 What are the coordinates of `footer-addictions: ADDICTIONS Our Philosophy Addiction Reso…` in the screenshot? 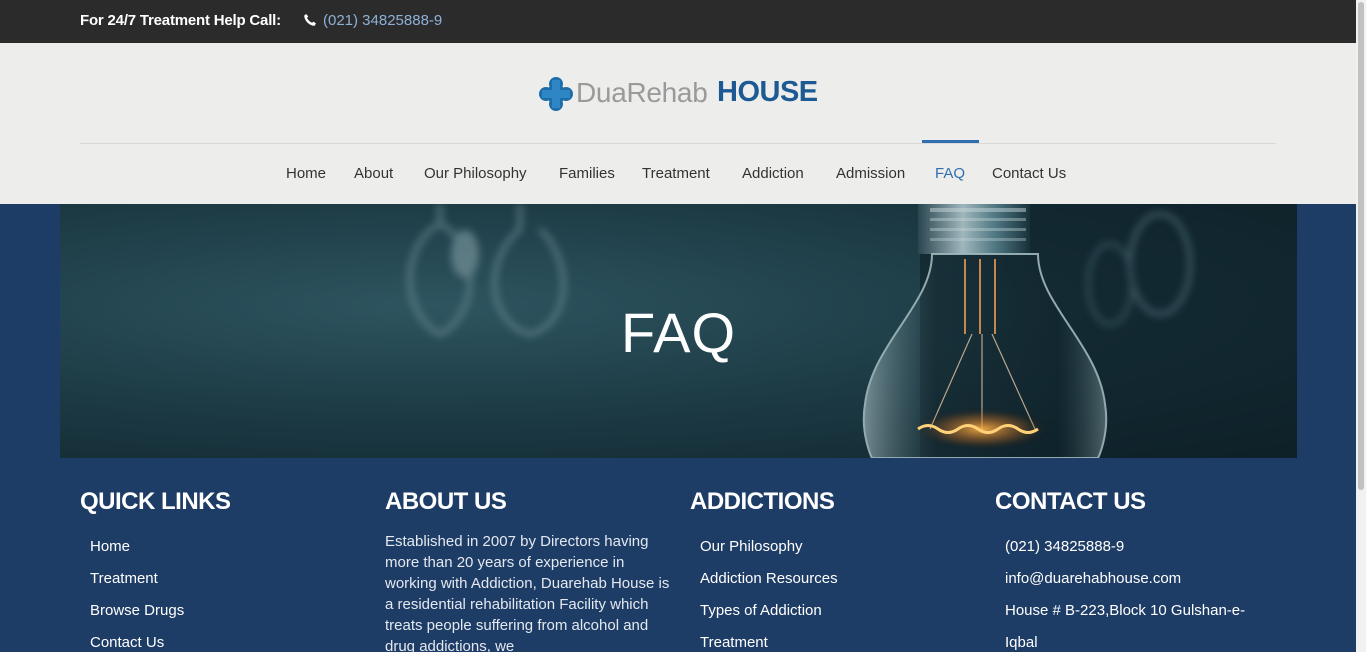 It's located at (835, 570).